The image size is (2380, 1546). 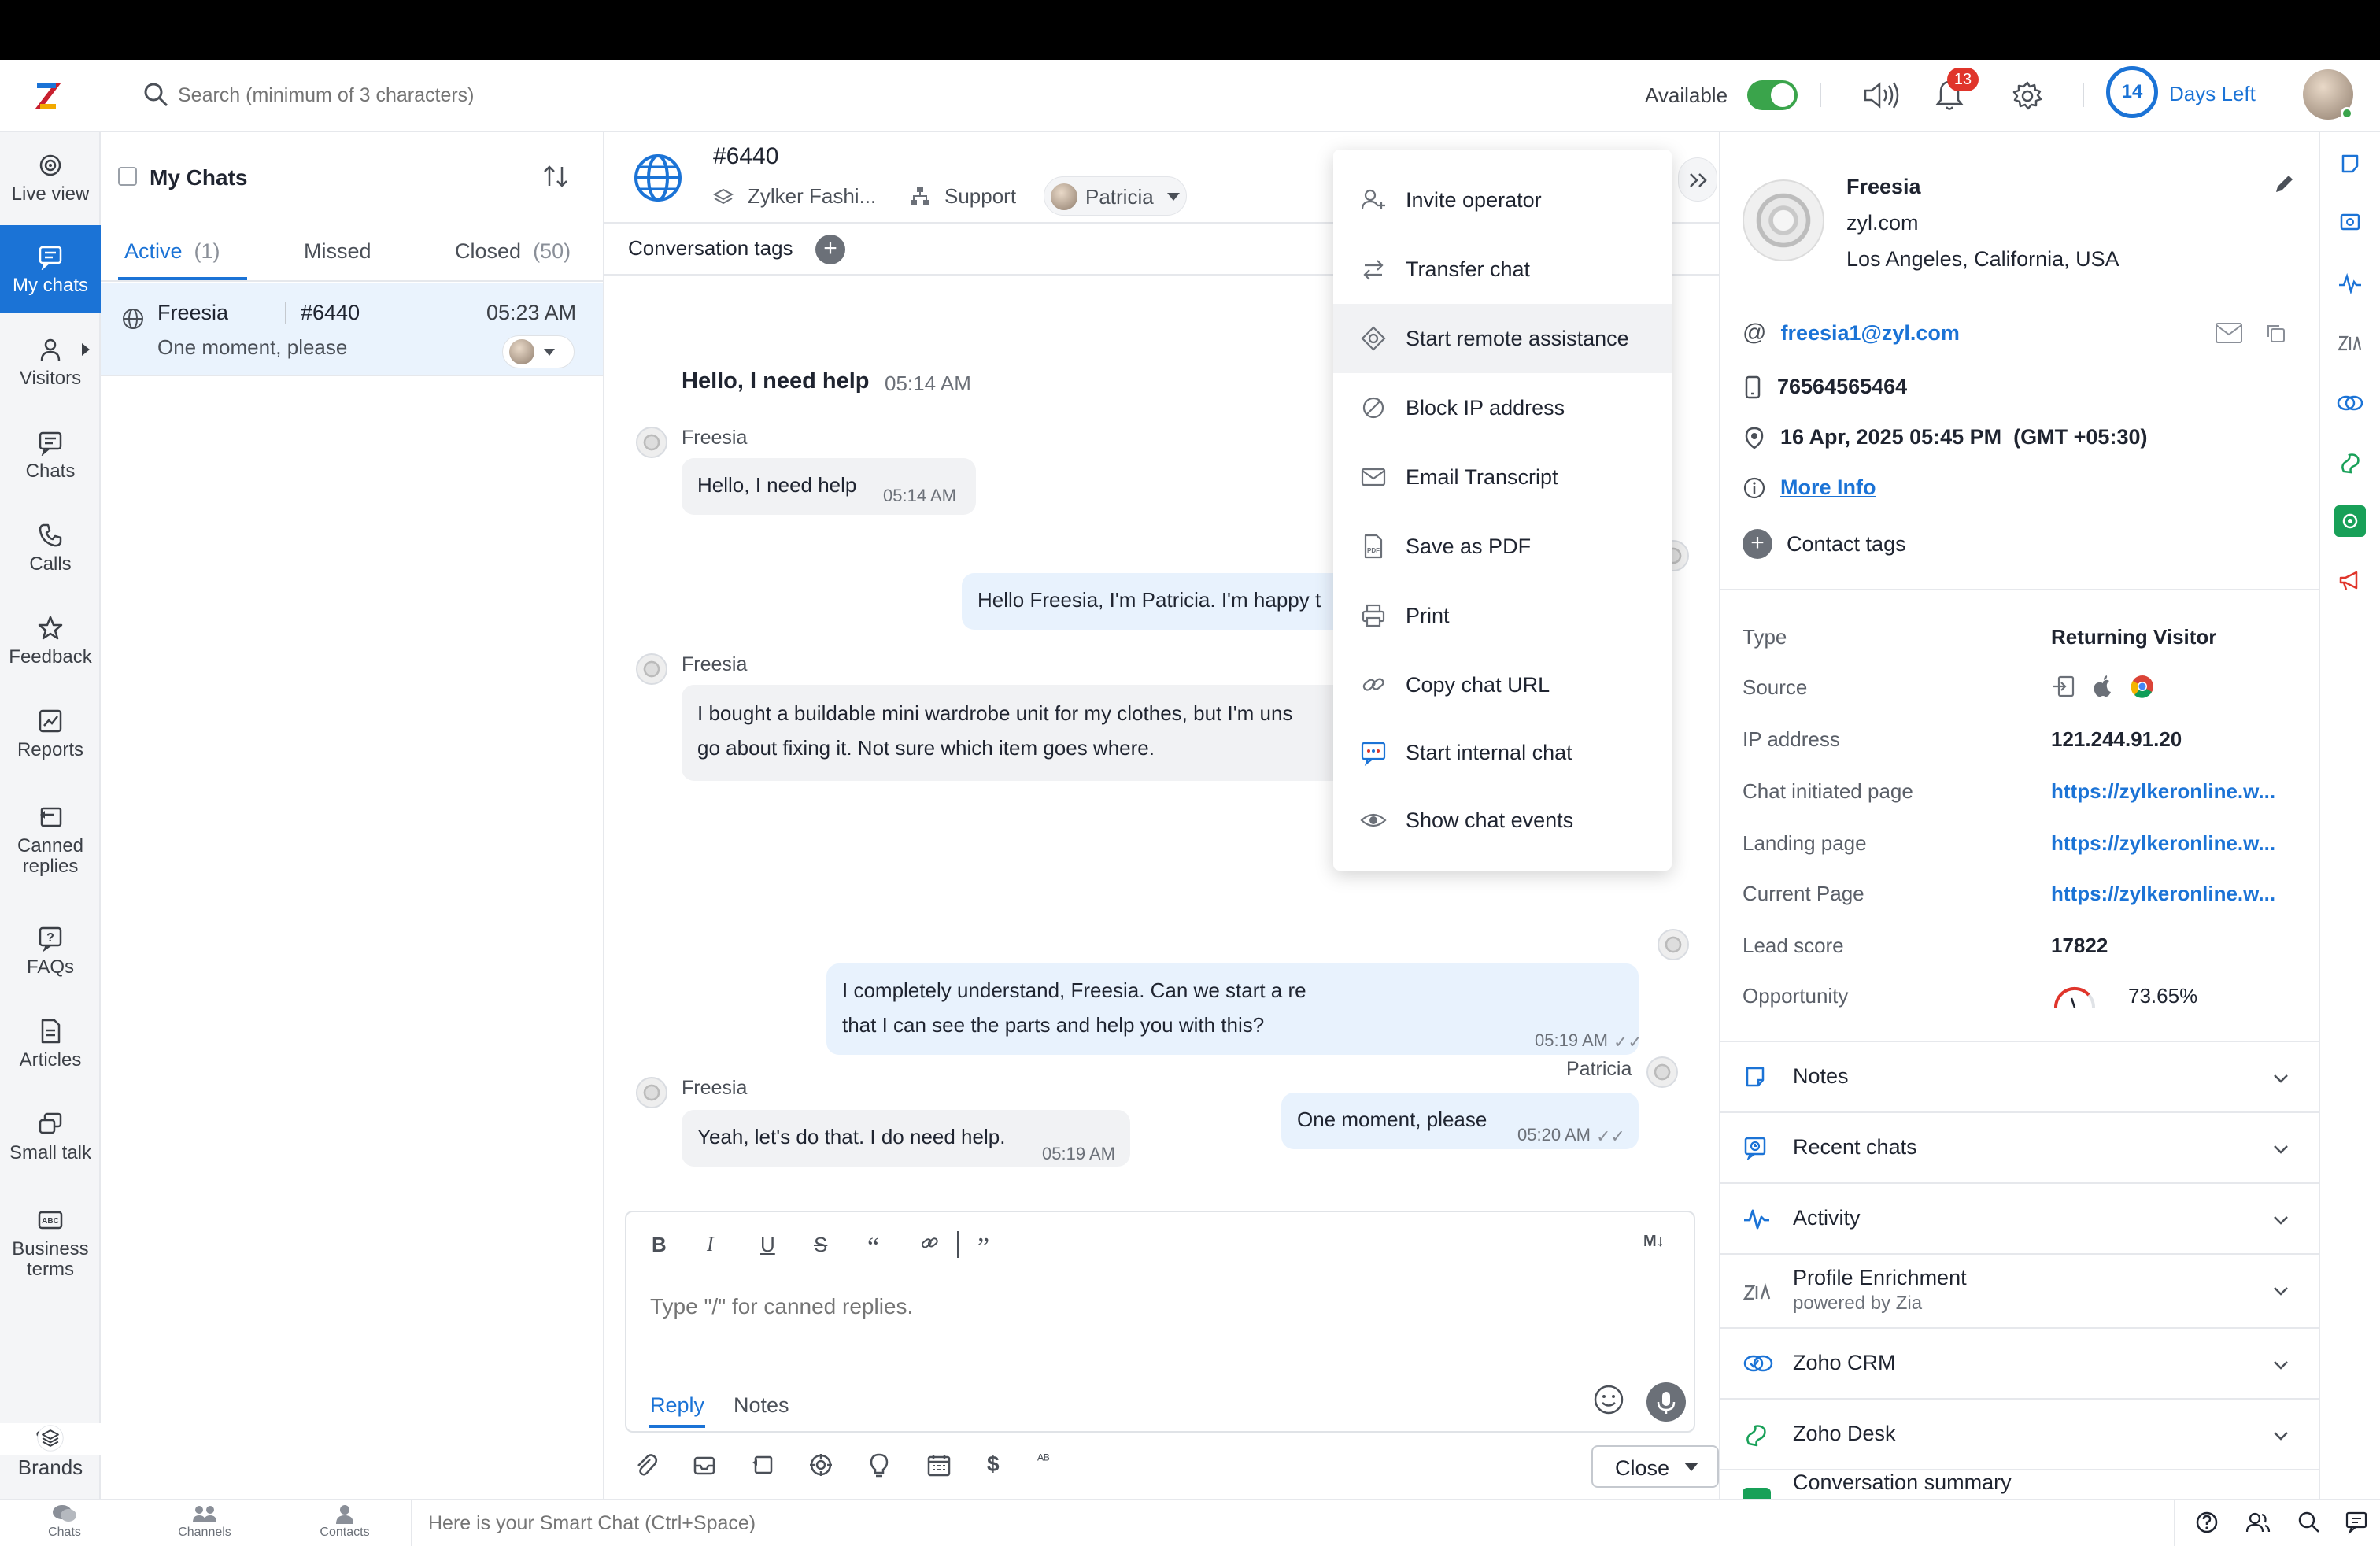 I want to click on trial-days-ring: 14, so click(x=2132, y=92).